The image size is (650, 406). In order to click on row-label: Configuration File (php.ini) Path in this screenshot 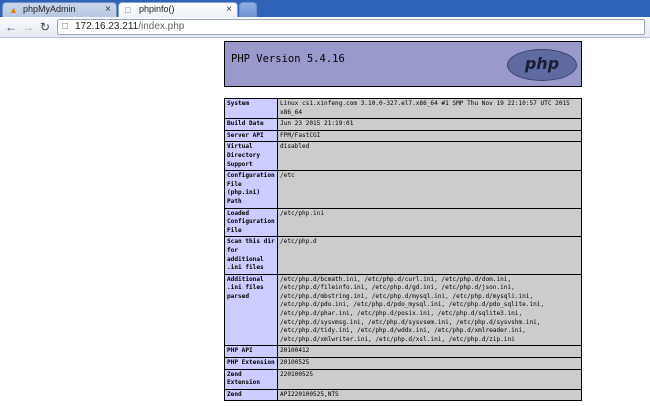, I will do `click(251, 189)`.